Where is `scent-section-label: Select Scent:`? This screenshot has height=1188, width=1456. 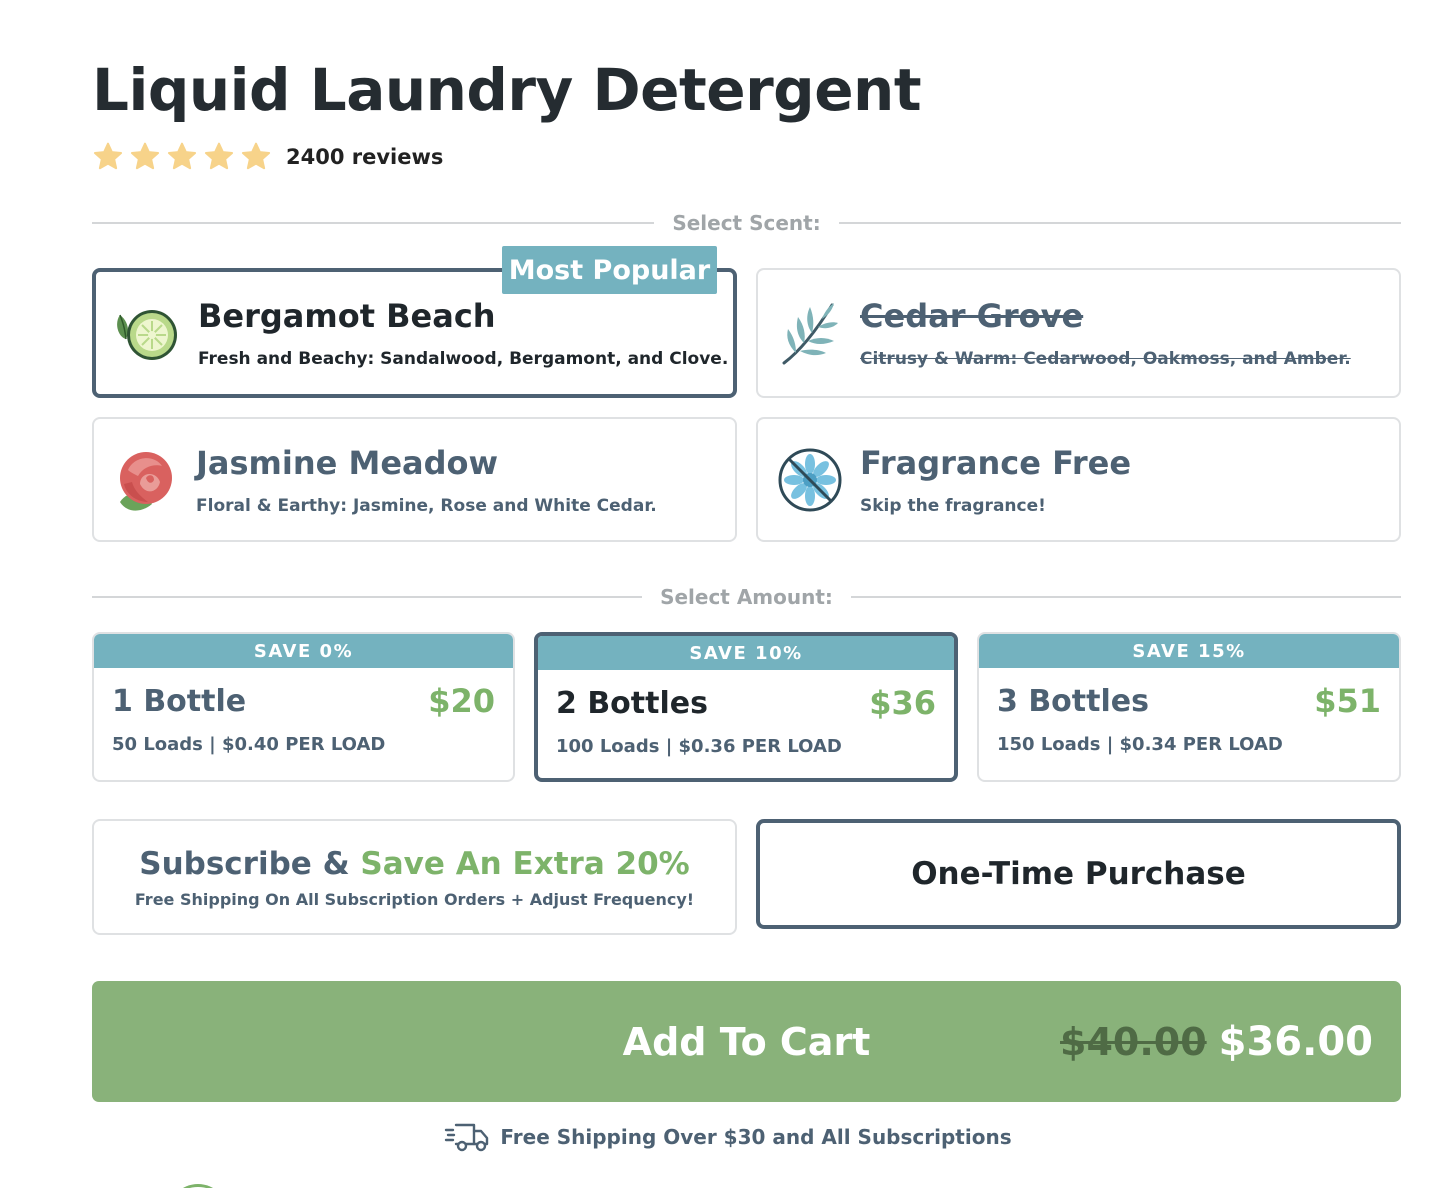 scent-section-label: Select Scent: is located at coordinates (746, 223).